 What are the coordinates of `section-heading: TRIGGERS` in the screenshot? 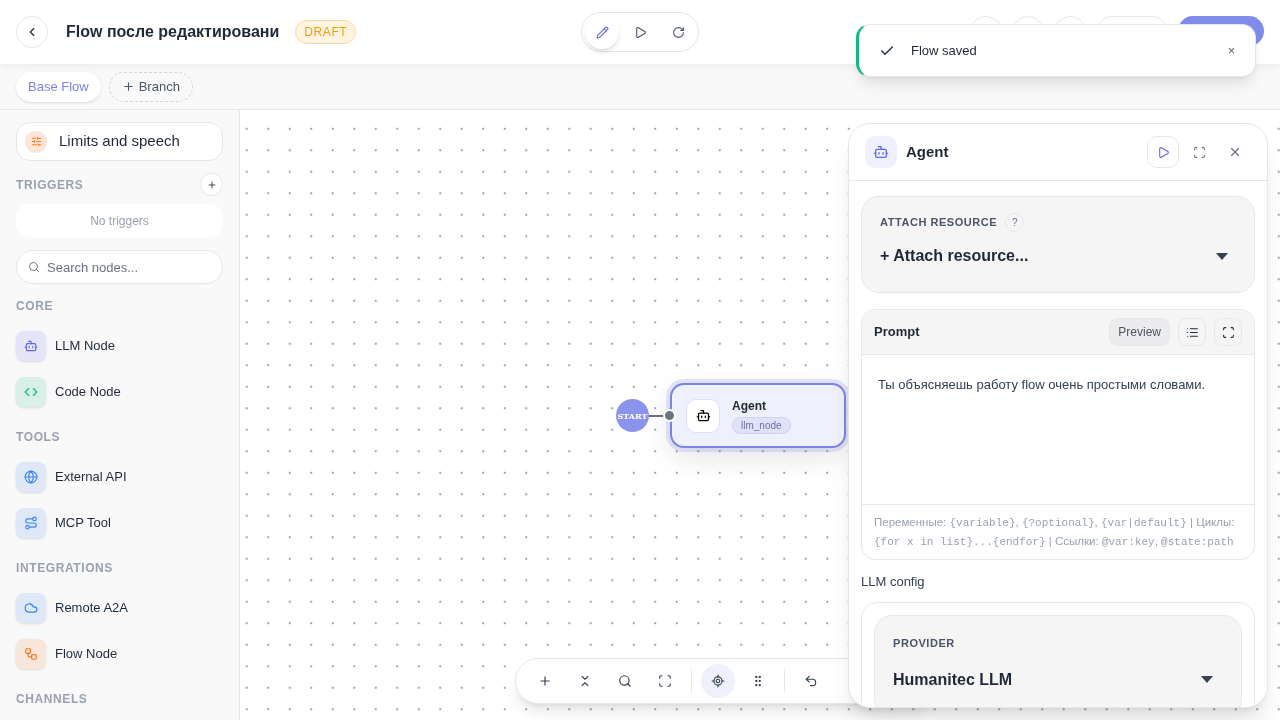 It's located at (50, 185).